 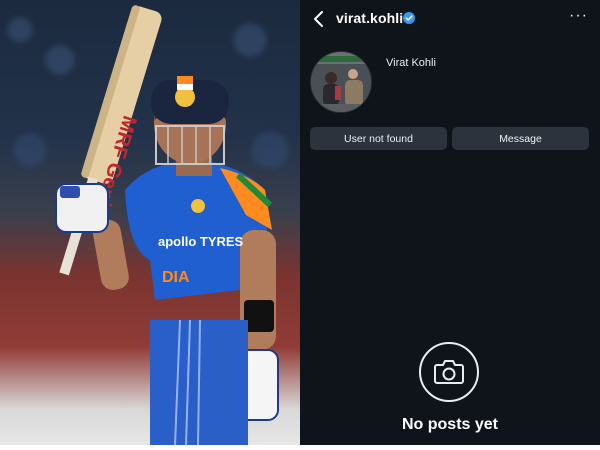 I want to click on avatar, so click(x=341, y=82).